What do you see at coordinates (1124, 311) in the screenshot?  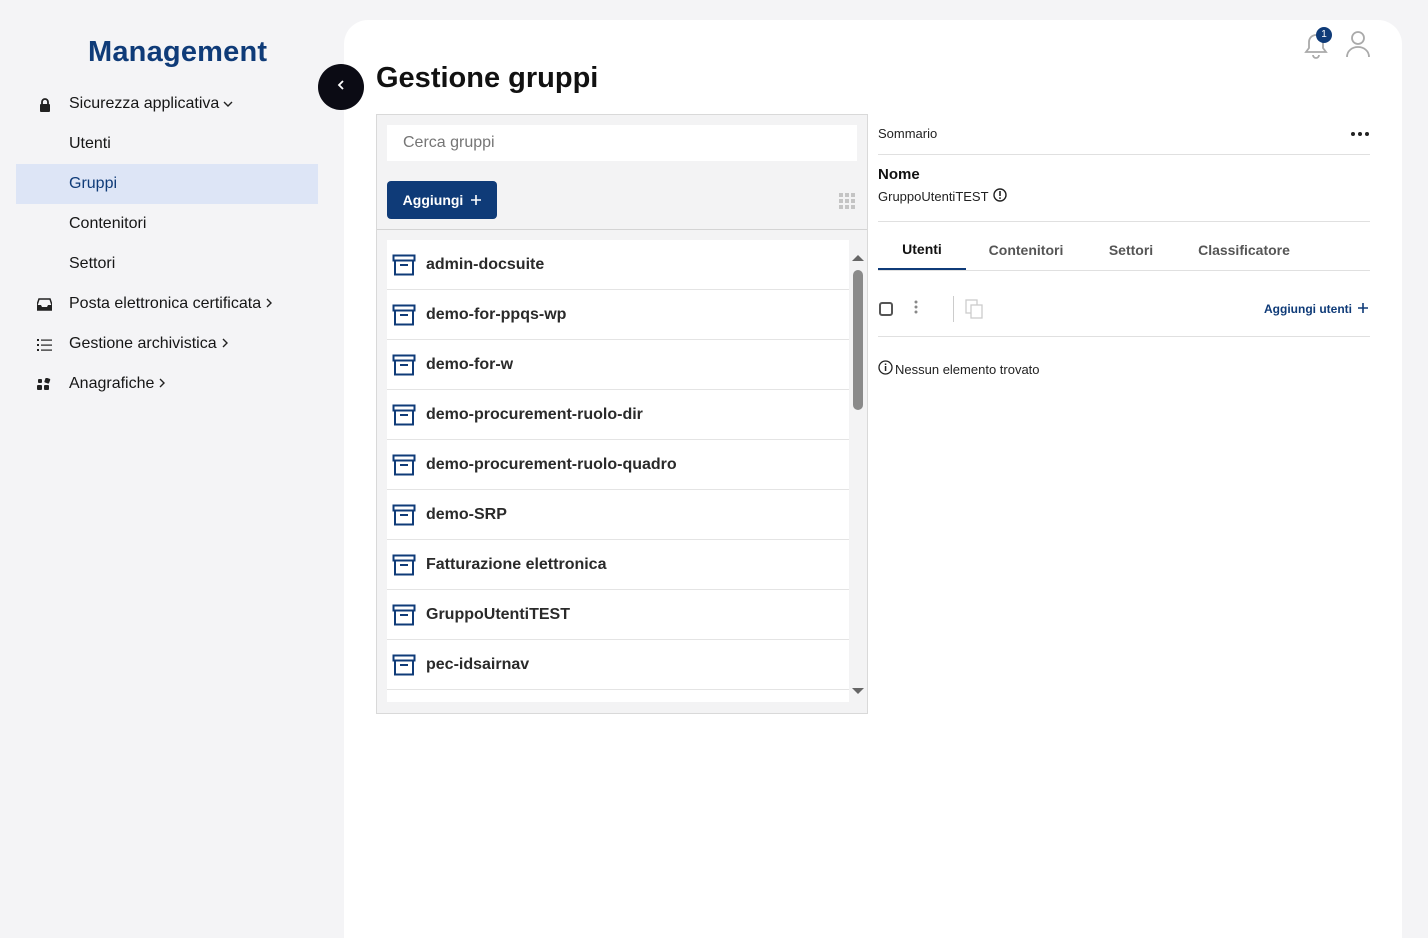 I see `users-toolbar: Aggiungi utenti` at bounding box center [1124, 311].